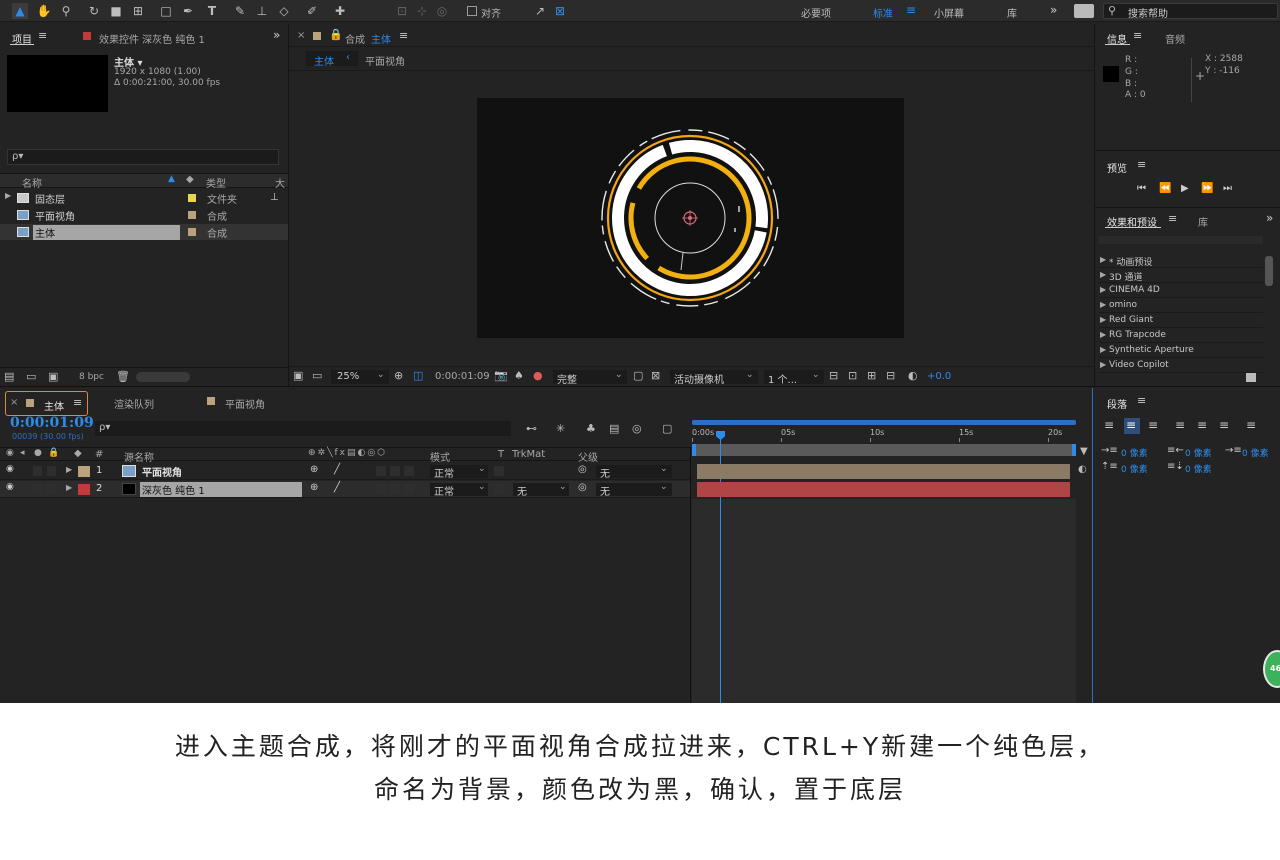 The width and height of the screenshot is (1280, 860). What do you see at coordinates (398, 376) in the screenshot?
I see `grid-icon: ⊕` at bounding box center [398, 376].